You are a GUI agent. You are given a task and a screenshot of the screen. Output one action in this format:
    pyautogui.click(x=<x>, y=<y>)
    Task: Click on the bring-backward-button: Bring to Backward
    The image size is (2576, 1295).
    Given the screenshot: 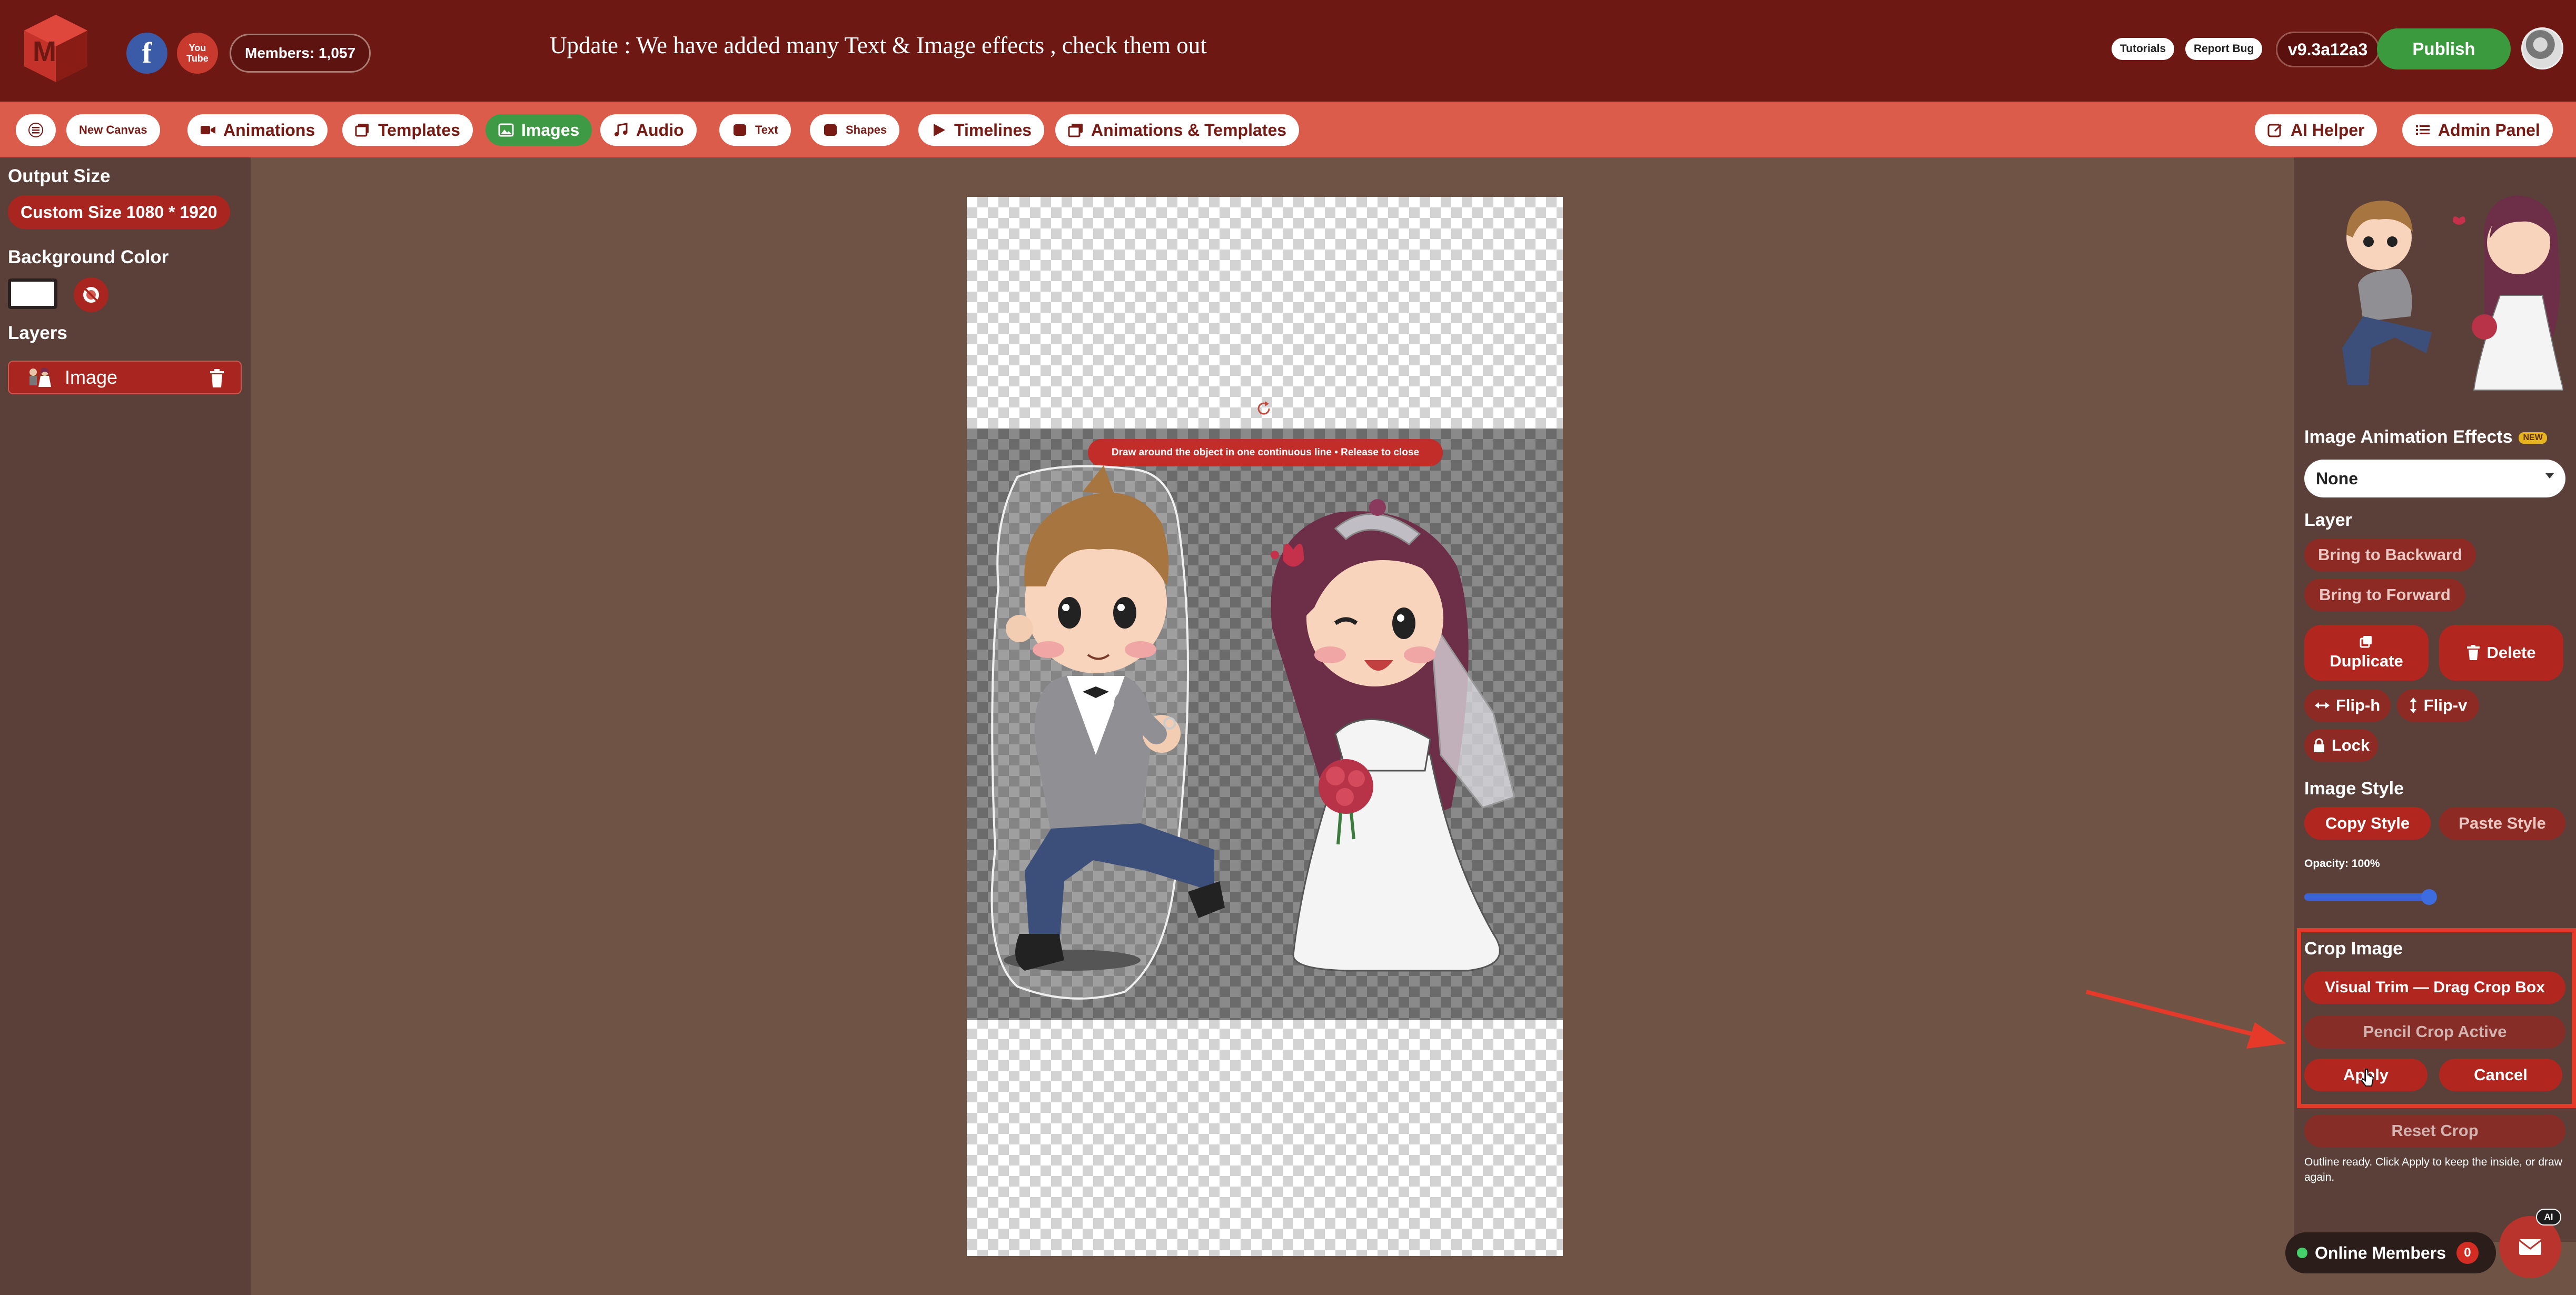 What is the action you would take?
    pyautogui.click(x=2390, y=555)
    